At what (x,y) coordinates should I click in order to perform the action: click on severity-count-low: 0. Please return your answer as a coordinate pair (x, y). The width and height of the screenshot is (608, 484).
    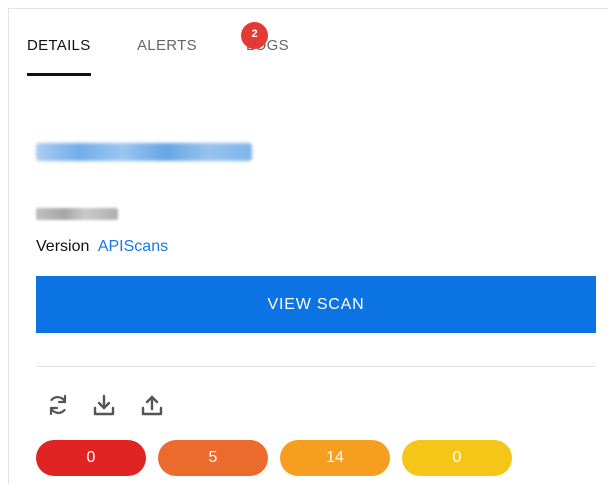
    Looking at the image, I should click on (457, 458).